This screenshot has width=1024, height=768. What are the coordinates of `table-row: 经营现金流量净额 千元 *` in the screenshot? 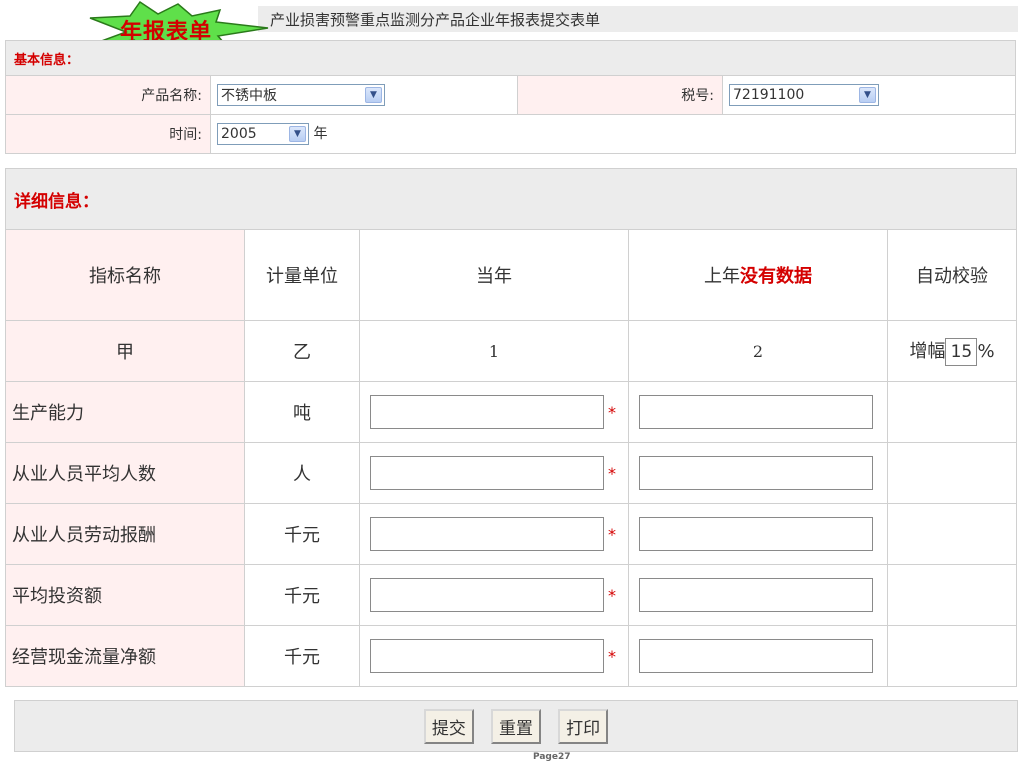 It's located at (511, 656).